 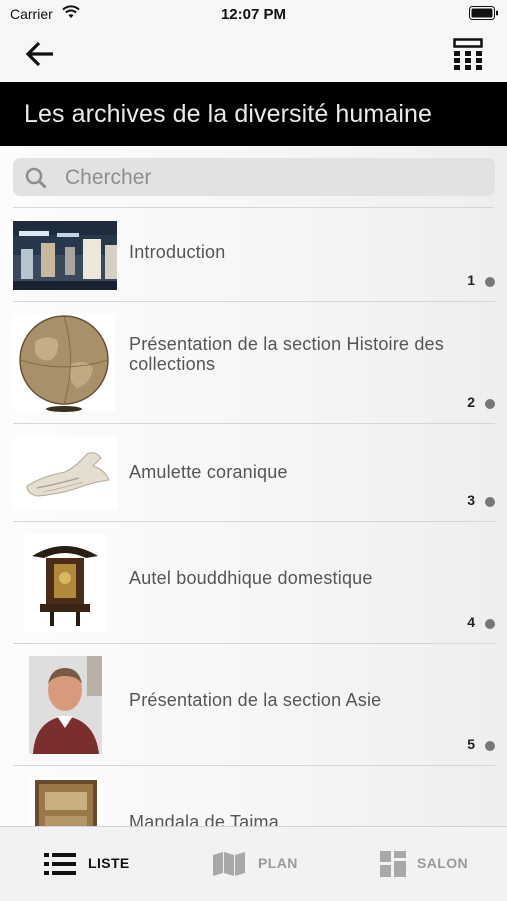 What do you see at coordinates (471, 622) in the screenshot?
I see `item-number: 4` at bounding box center [471, 622].